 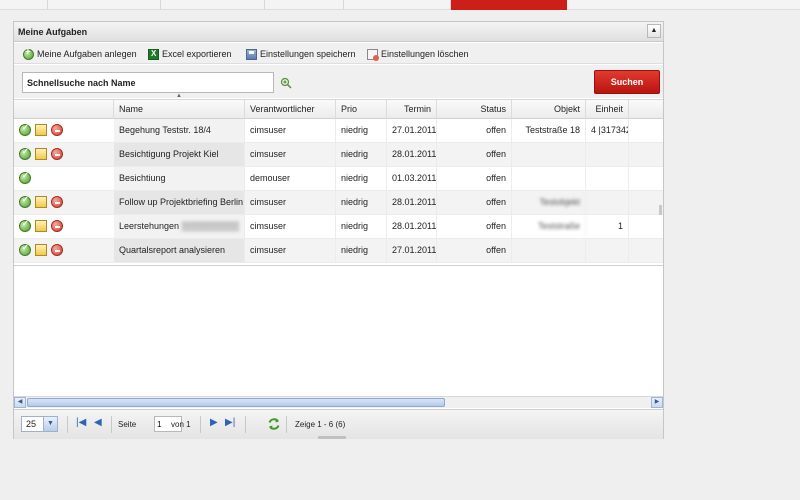 I want to click on scrollbar-thumb, so click(x=236, y=402).